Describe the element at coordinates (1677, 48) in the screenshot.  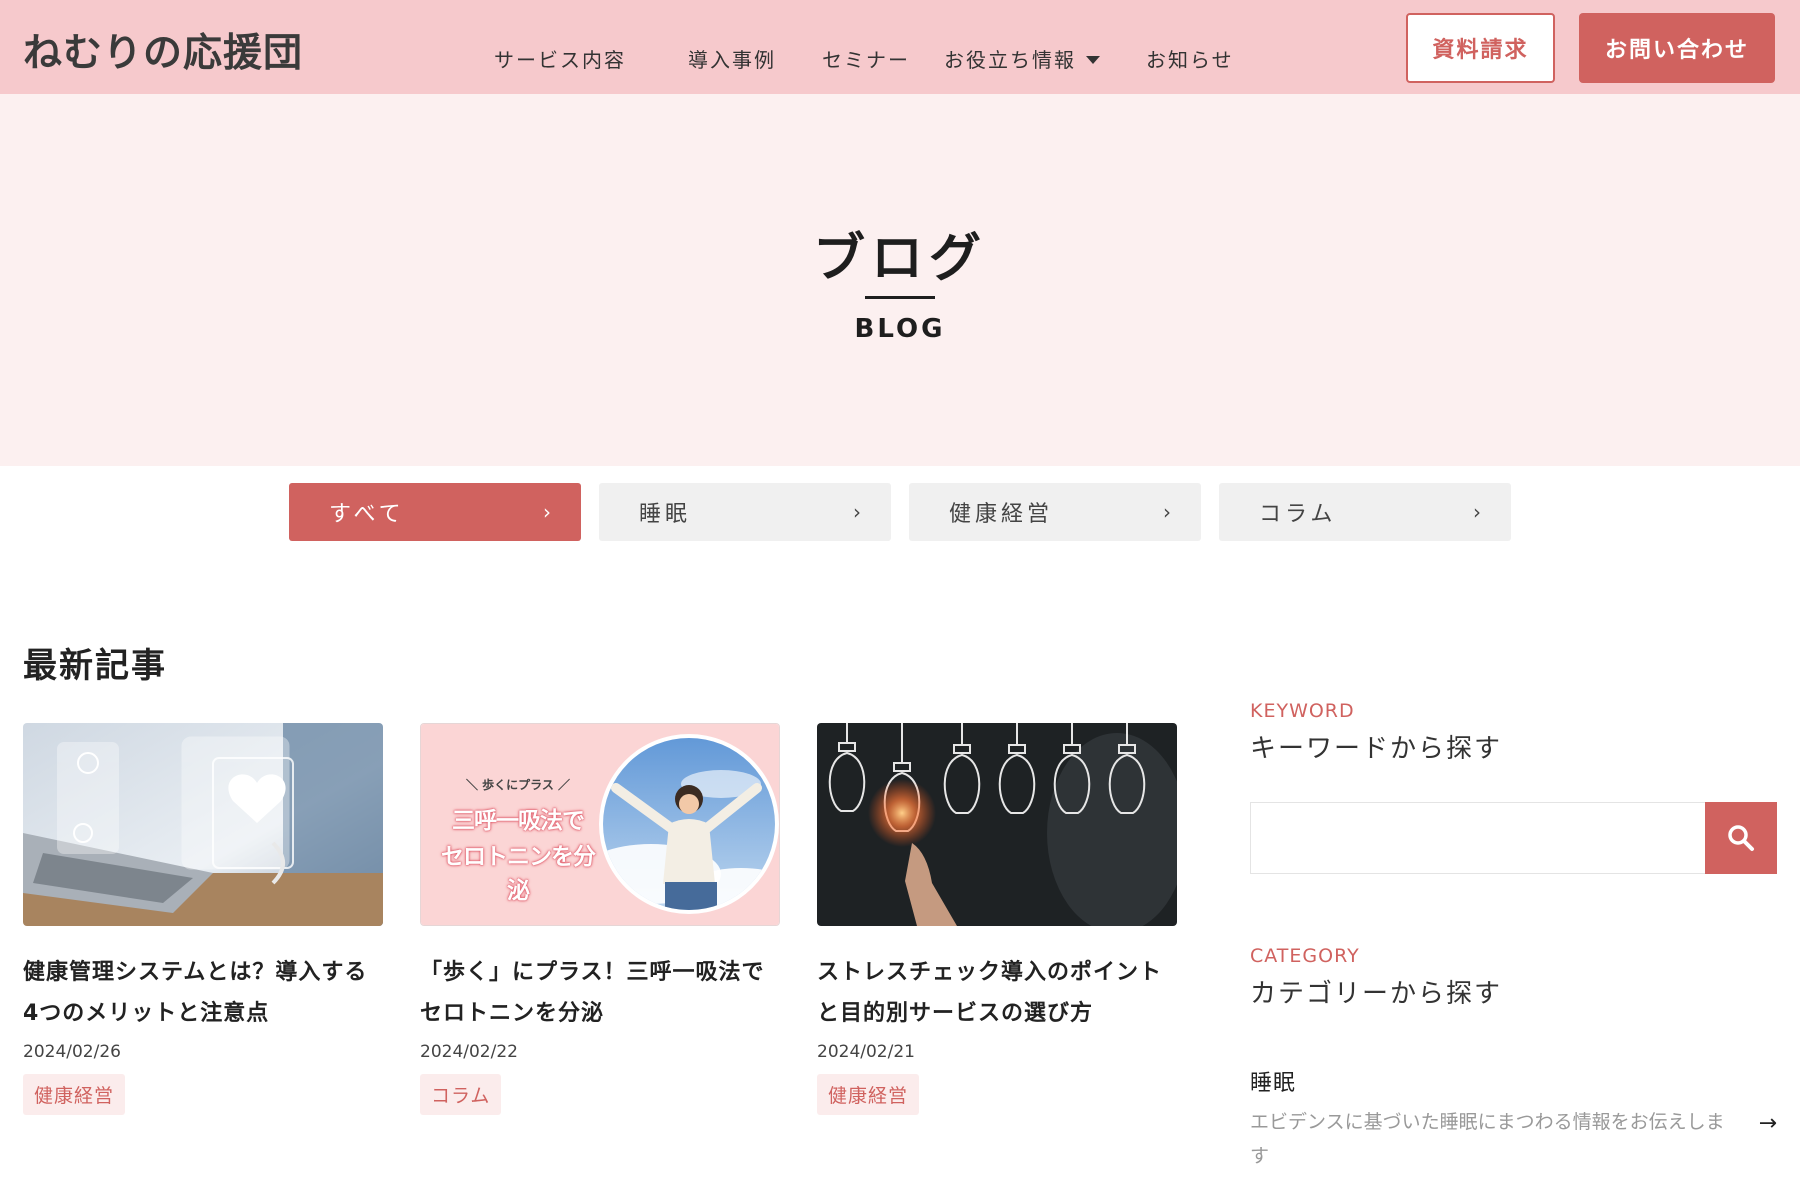
I see `contact-button: お問い合わせ` at that location.